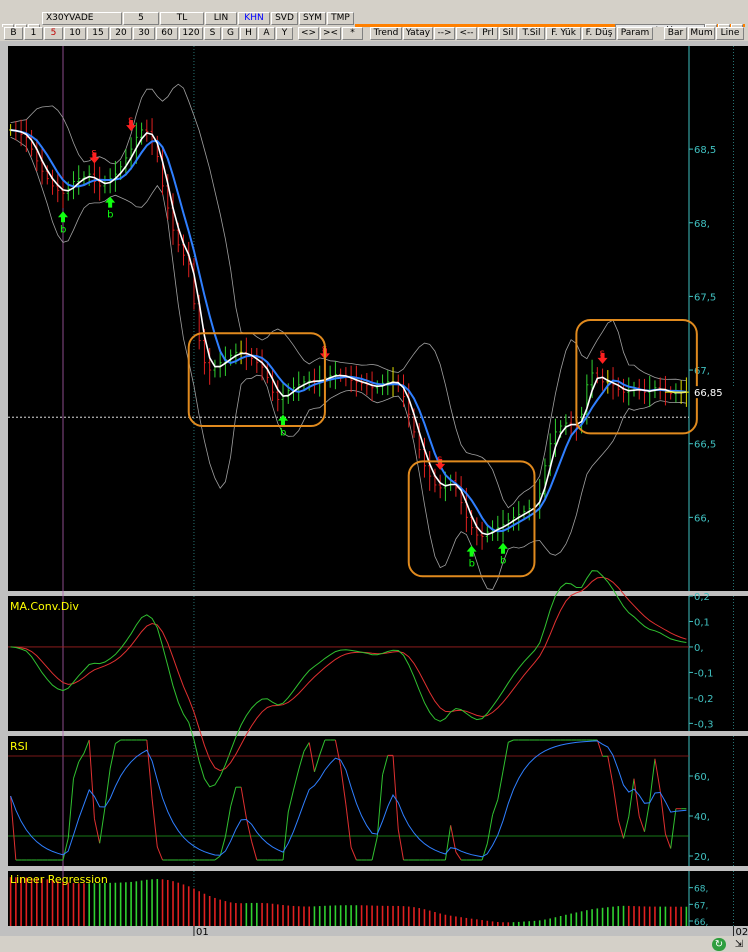 This screenshot has width=748, height=952. What do you see at coordinates (488, 33) in the screenshot?
I see `draw-parallel-button: Prl` at bounding box center [488, 33].